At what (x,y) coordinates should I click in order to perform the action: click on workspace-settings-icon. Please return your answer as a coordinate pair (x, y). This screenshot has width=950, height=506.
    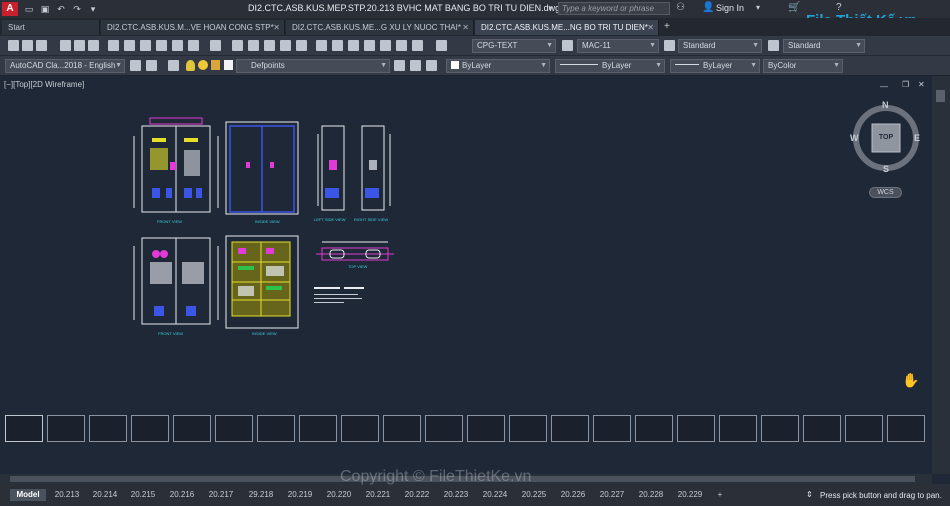
    Looking at the image, I should click on (135, 65).